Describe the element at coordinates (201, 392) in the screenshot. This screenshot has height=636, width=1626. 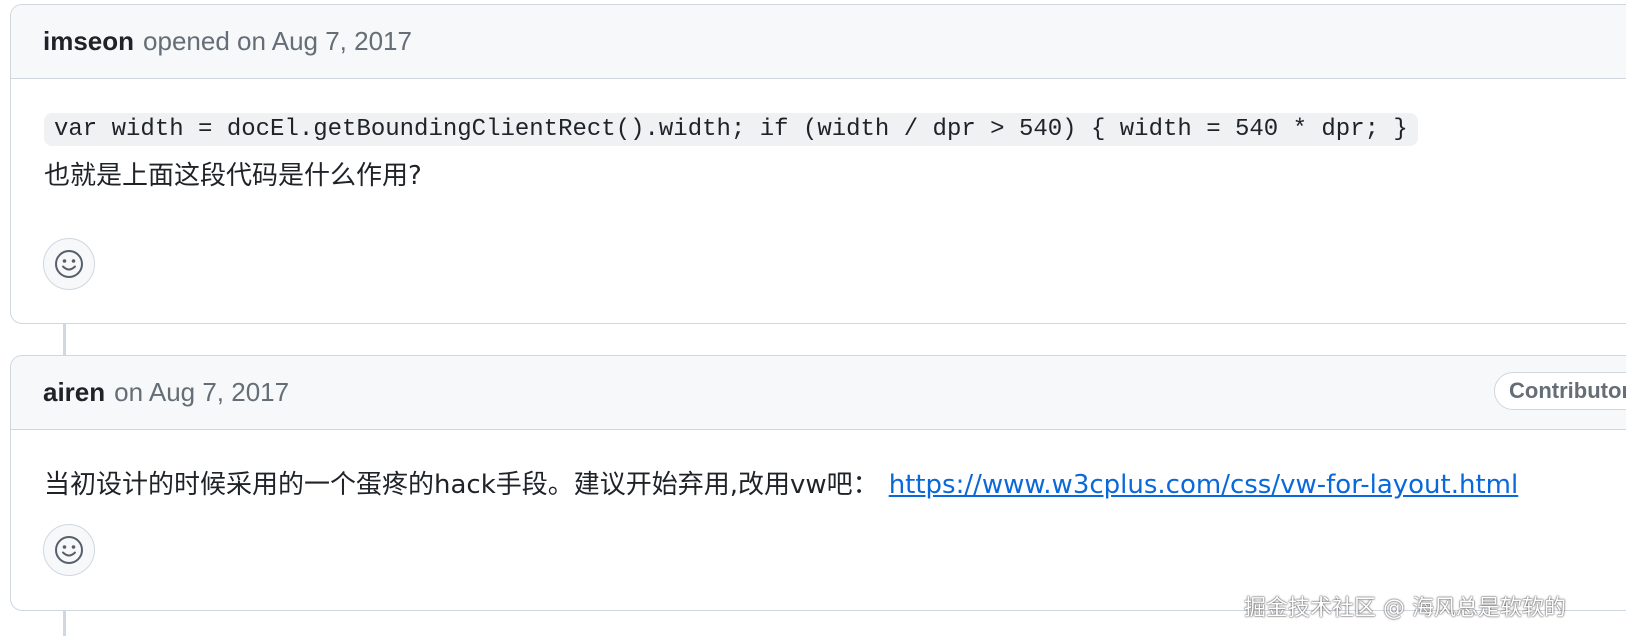
I see `comment-timestamp: on Aug 7, 2017` at that location.